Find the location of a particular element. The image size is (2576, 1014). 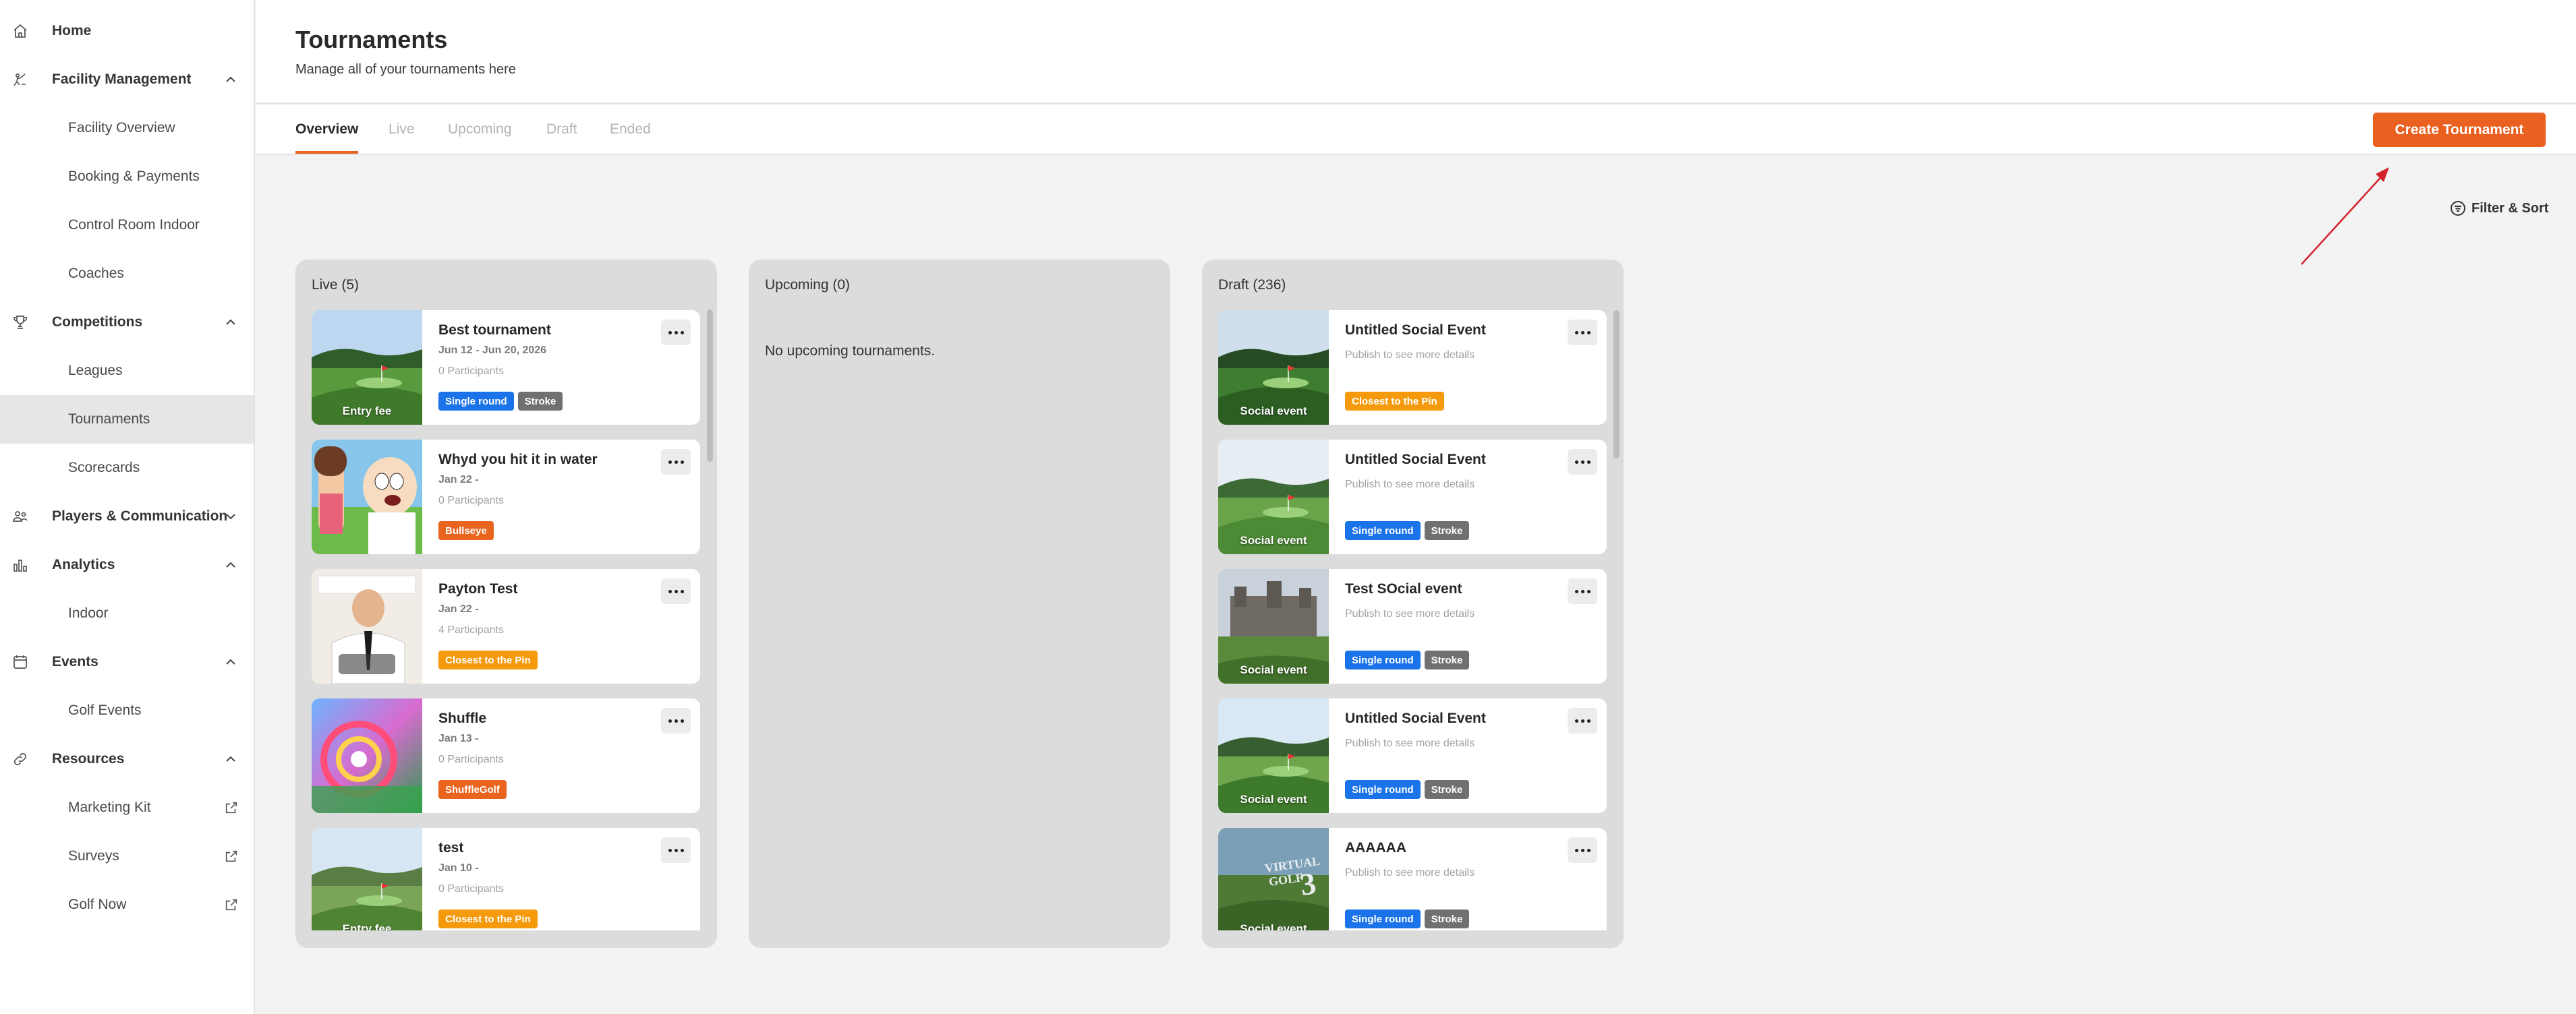

chevron-down-icon is located at coordinates (231, 516).